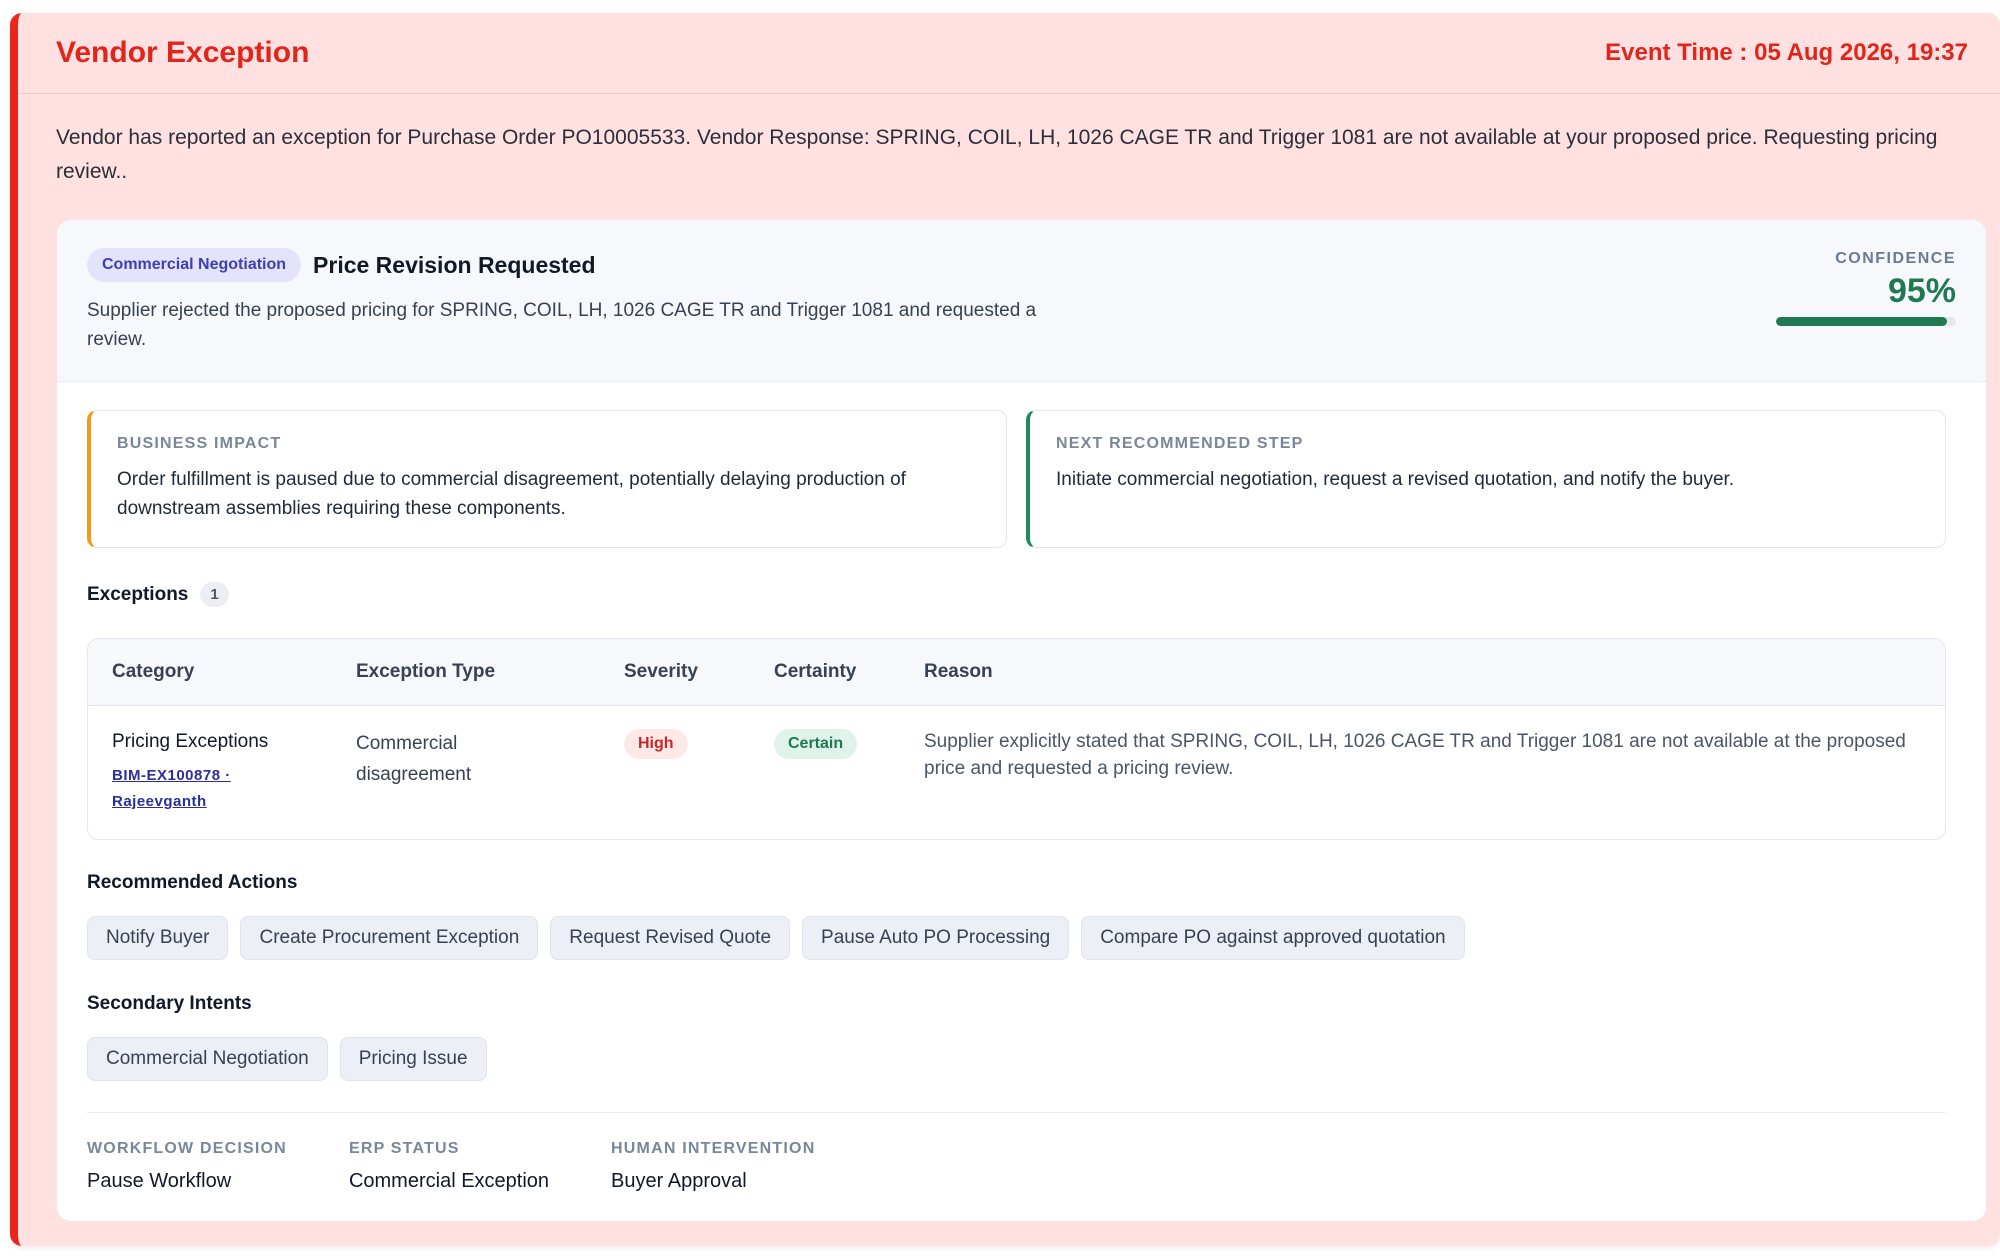 The height and width of the screenshot is (1258, 2000). Describe the element at coordinates (816, 744) in the screenshot. I see `certainty-badge: Certain` at that location.